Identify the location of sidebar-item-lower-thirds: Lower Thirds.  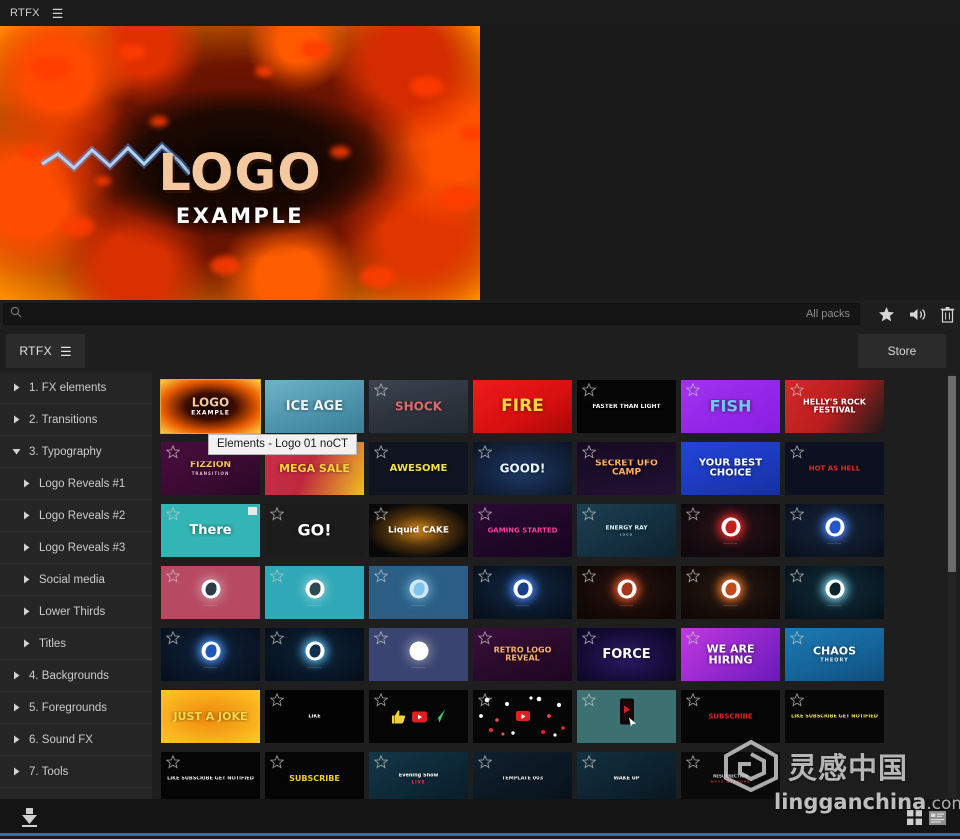
(76, 612).